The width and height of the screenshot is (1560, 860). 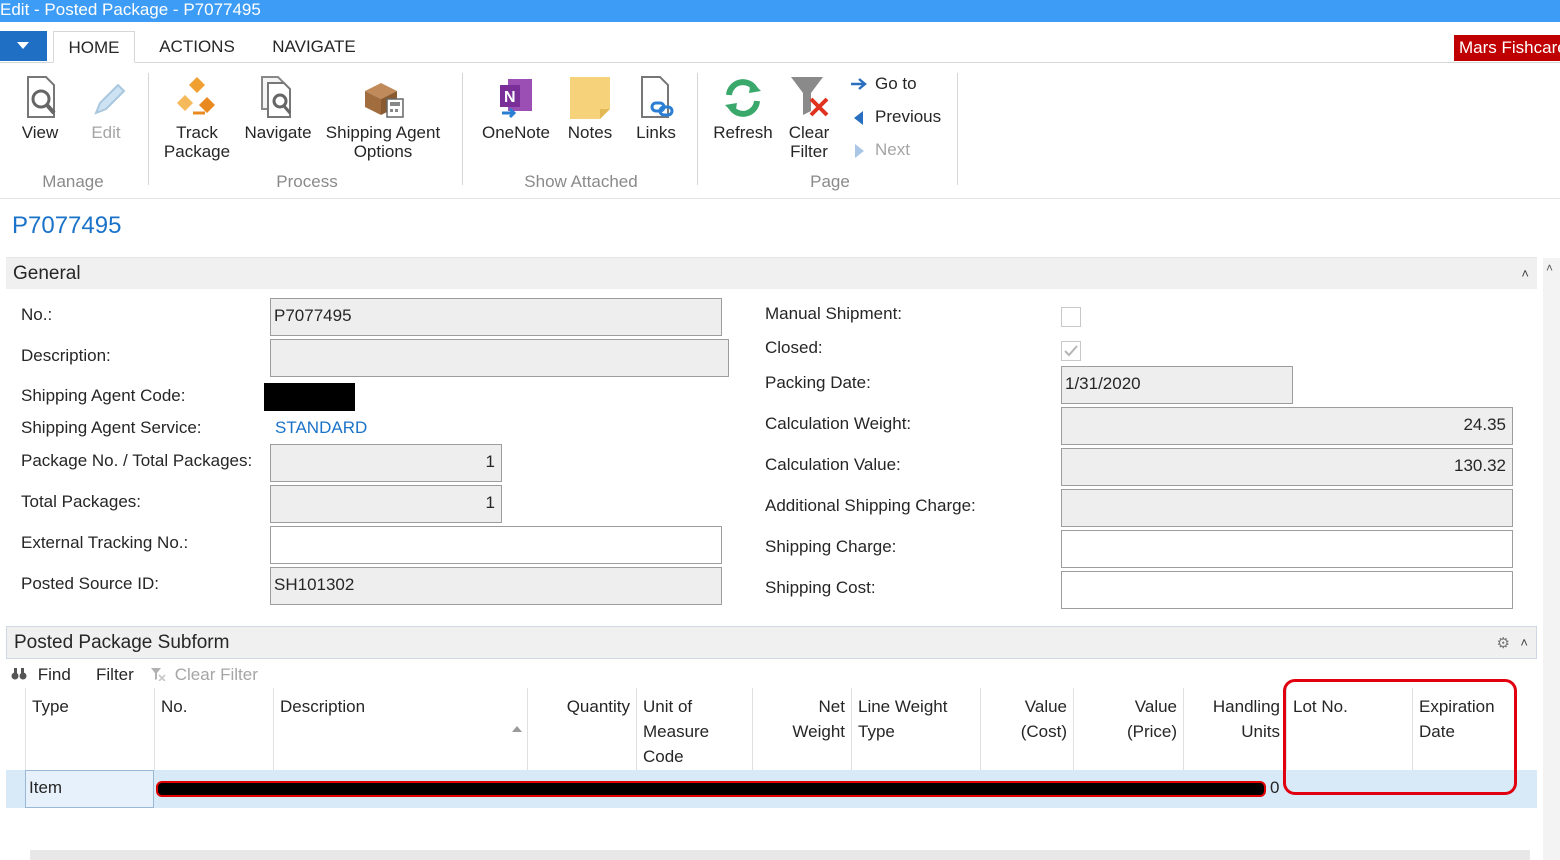 I want to click on redacted-block, so click(x=309, y=397).